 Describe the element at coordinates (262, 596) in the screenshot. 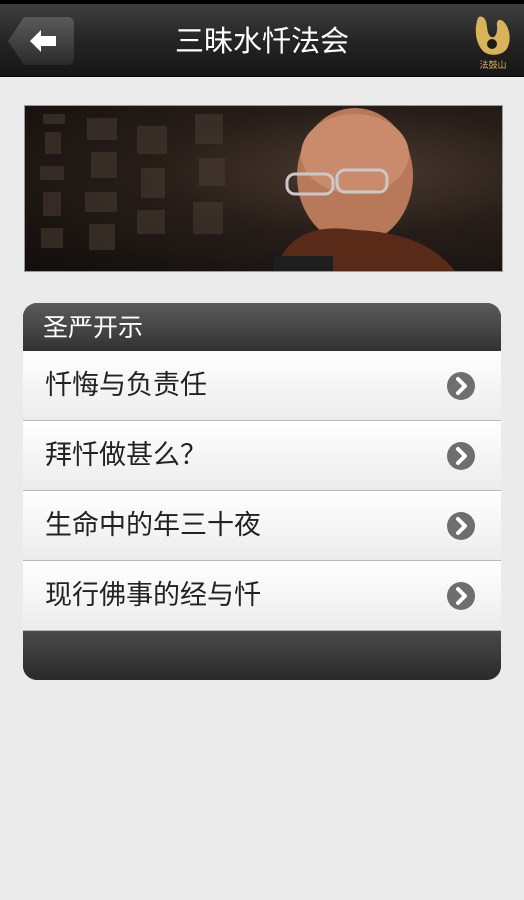

I see `list-item: 现行佛事的经与忏` at that location.